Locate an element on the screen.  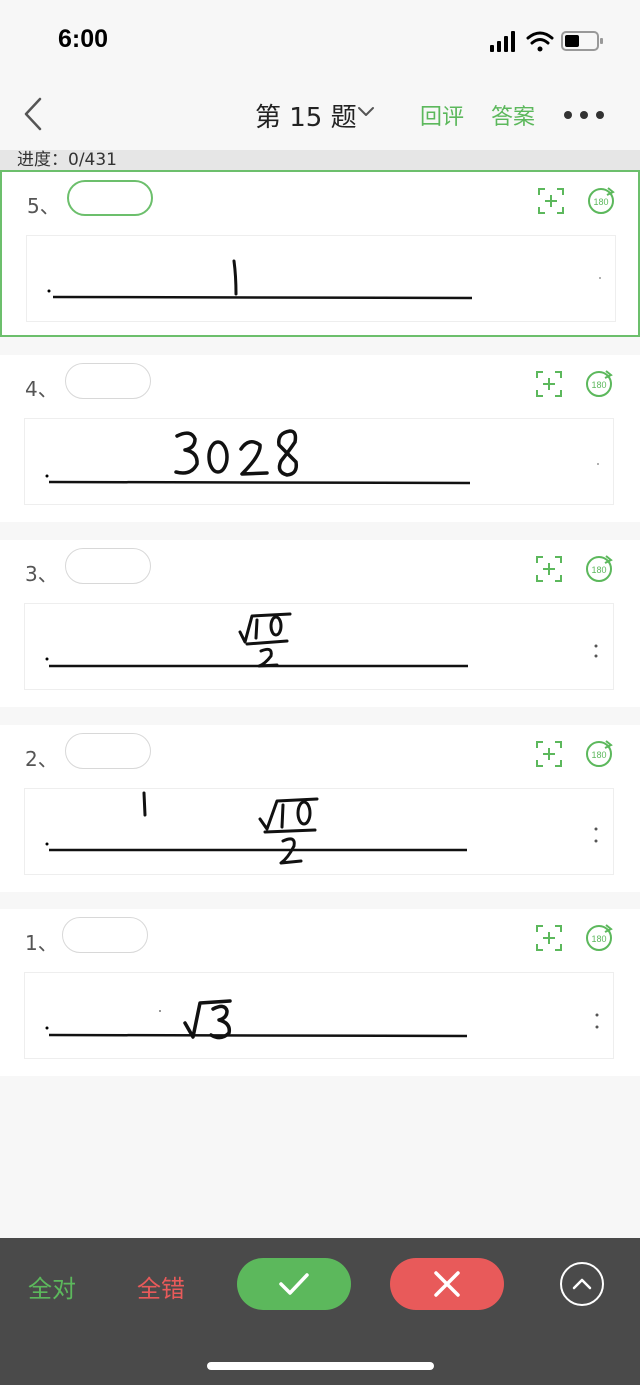
mark-wrong-button is located at coordinates (447, 1284).